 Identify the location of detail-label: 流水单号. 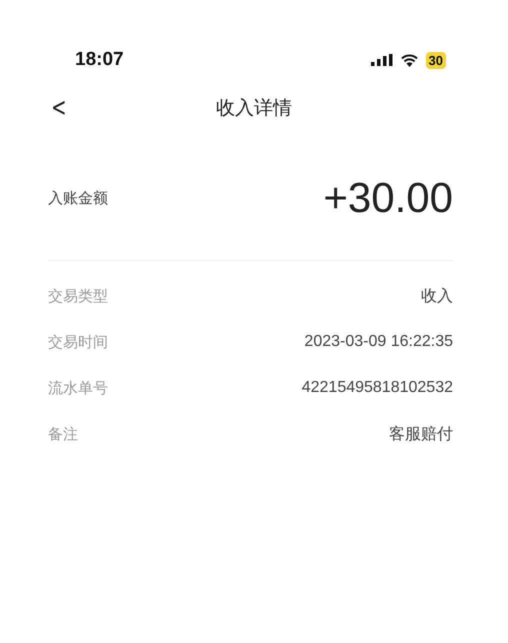
(78, 388).